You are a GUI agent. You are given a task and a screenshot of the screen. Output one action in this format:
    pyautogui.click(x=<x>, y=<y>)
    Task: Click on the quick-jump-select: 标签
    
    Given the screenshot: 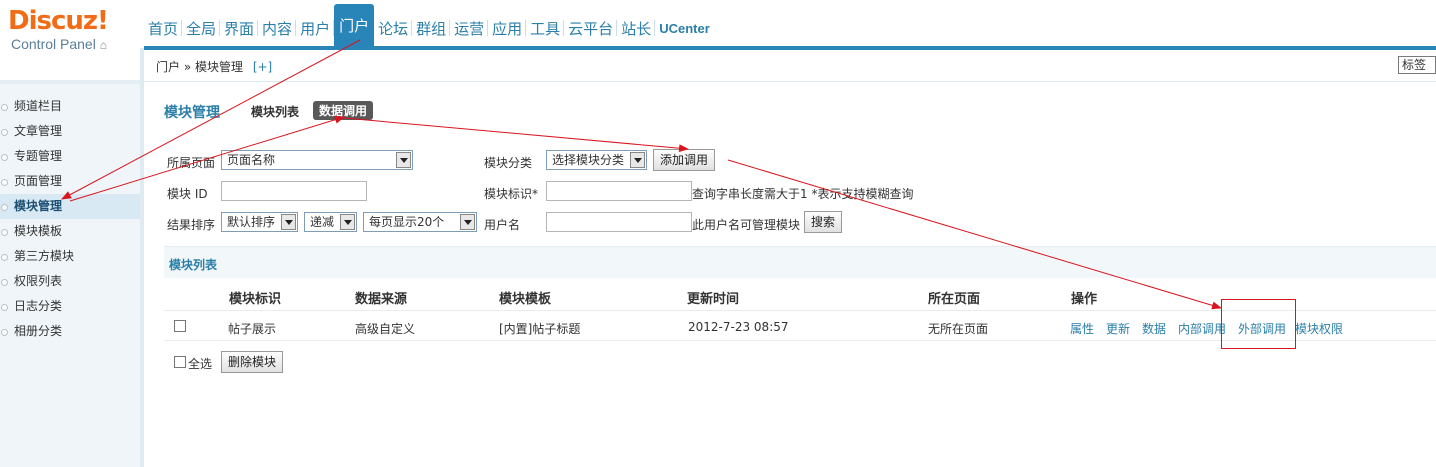 What is the action you would take?
    pyautogui.click(x=1417, y=65)
    